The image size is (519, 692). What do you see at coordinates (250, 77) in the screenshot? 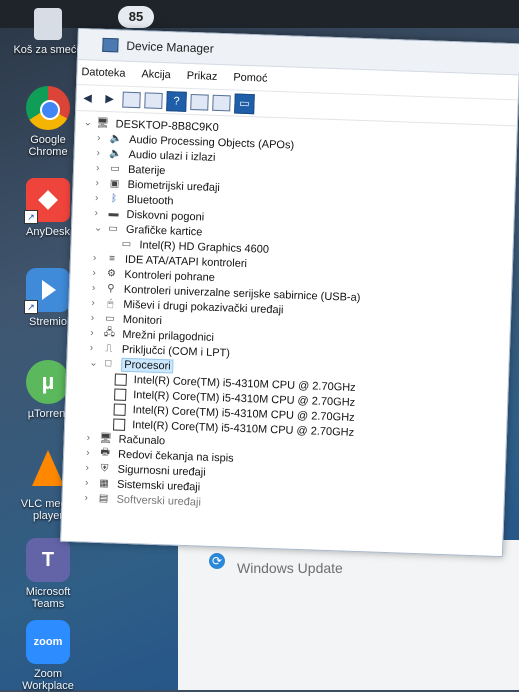
I see `menu-help: Pomoć` at bounding box center [250, 77].